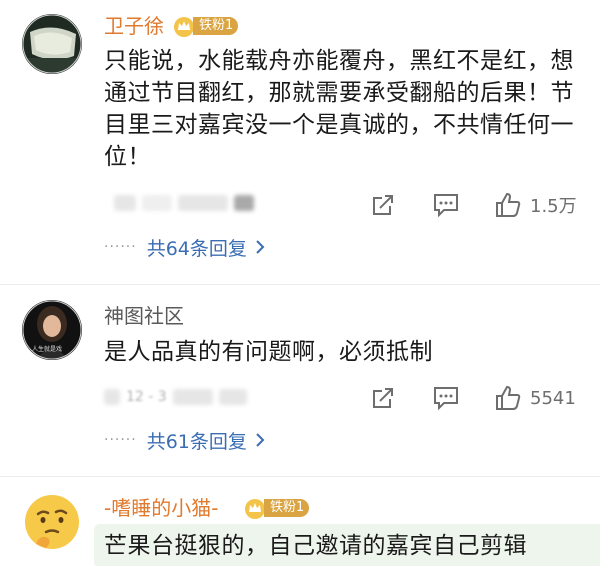  What do you see at coordinates (268, 352) in the screenshot?
I see `comment-text: 是人品真的有问题啊，必须抵制` at bounding box center [268, 352].